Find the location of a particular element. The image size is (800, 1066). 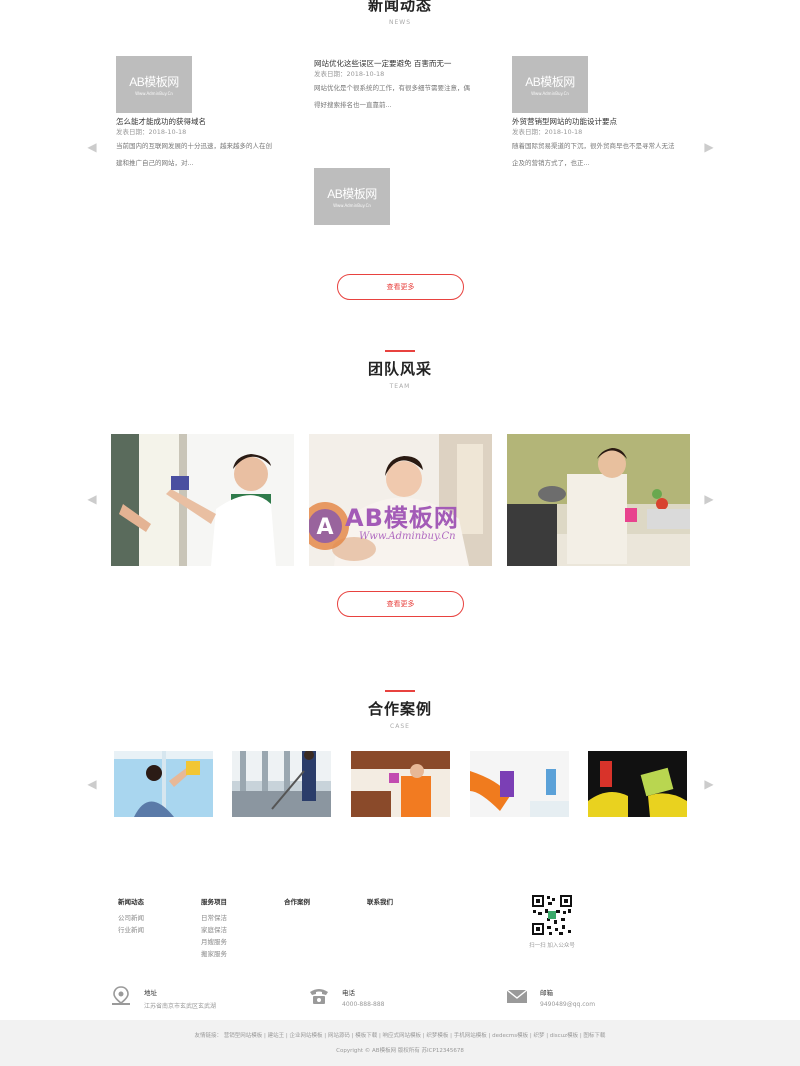

qr-code-icon is located at coordinates (552, 915).